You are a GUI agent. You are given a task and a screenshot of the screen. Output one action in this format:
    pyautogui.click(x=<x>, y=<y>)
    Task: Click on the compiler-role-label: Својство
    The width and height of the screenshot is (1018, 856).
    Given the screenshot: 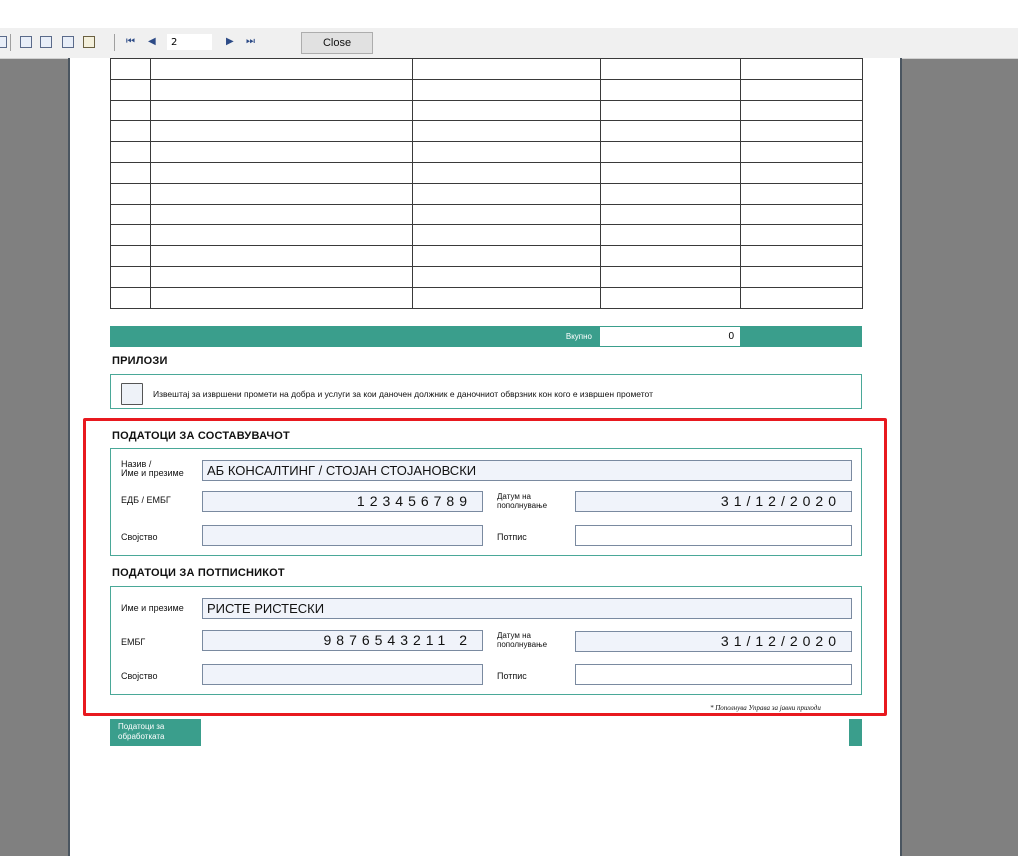 What is the action you would take?
    pyautogui.click(x=139, y=537)
    